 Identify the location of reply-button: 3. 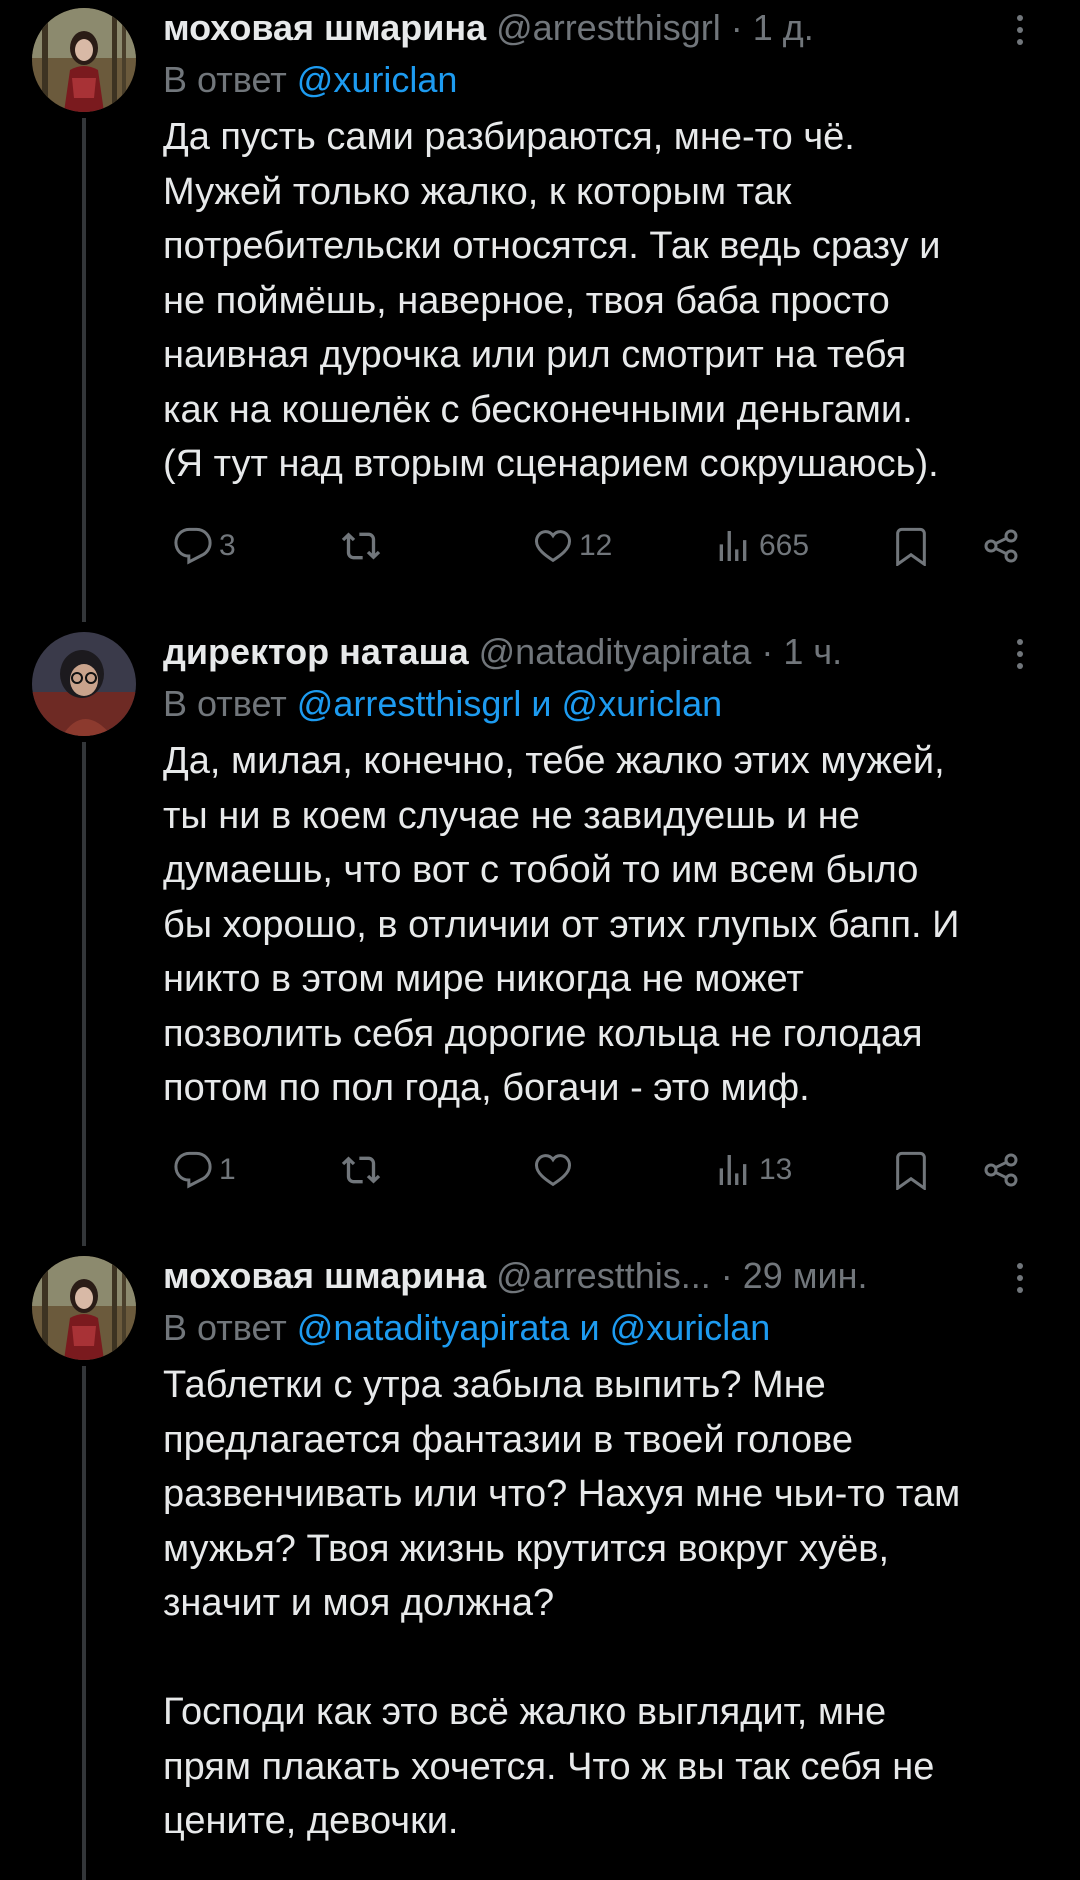
(204, 546).